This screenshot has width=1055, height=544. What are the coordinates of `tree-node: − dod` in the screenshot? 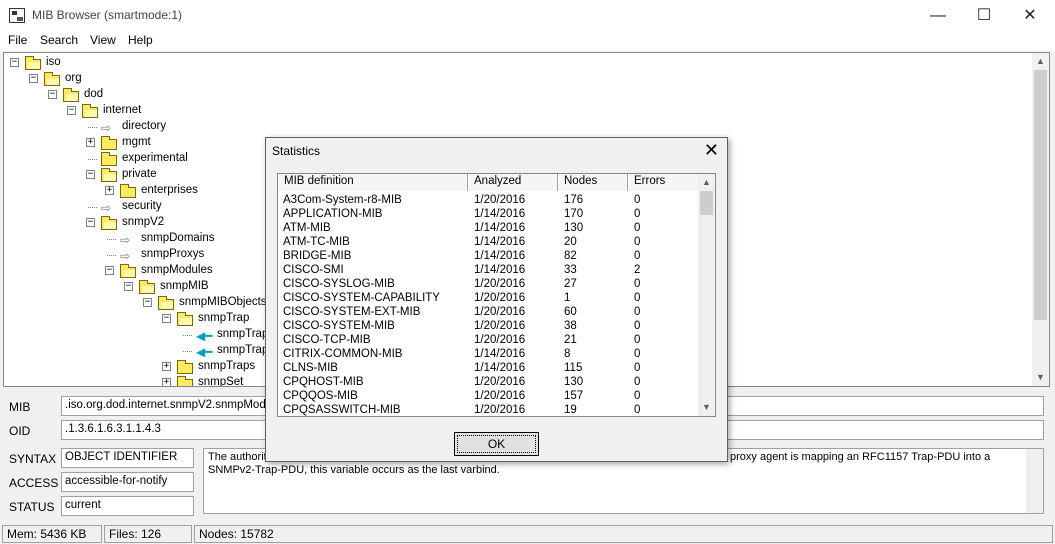 It's located at (514, 95).